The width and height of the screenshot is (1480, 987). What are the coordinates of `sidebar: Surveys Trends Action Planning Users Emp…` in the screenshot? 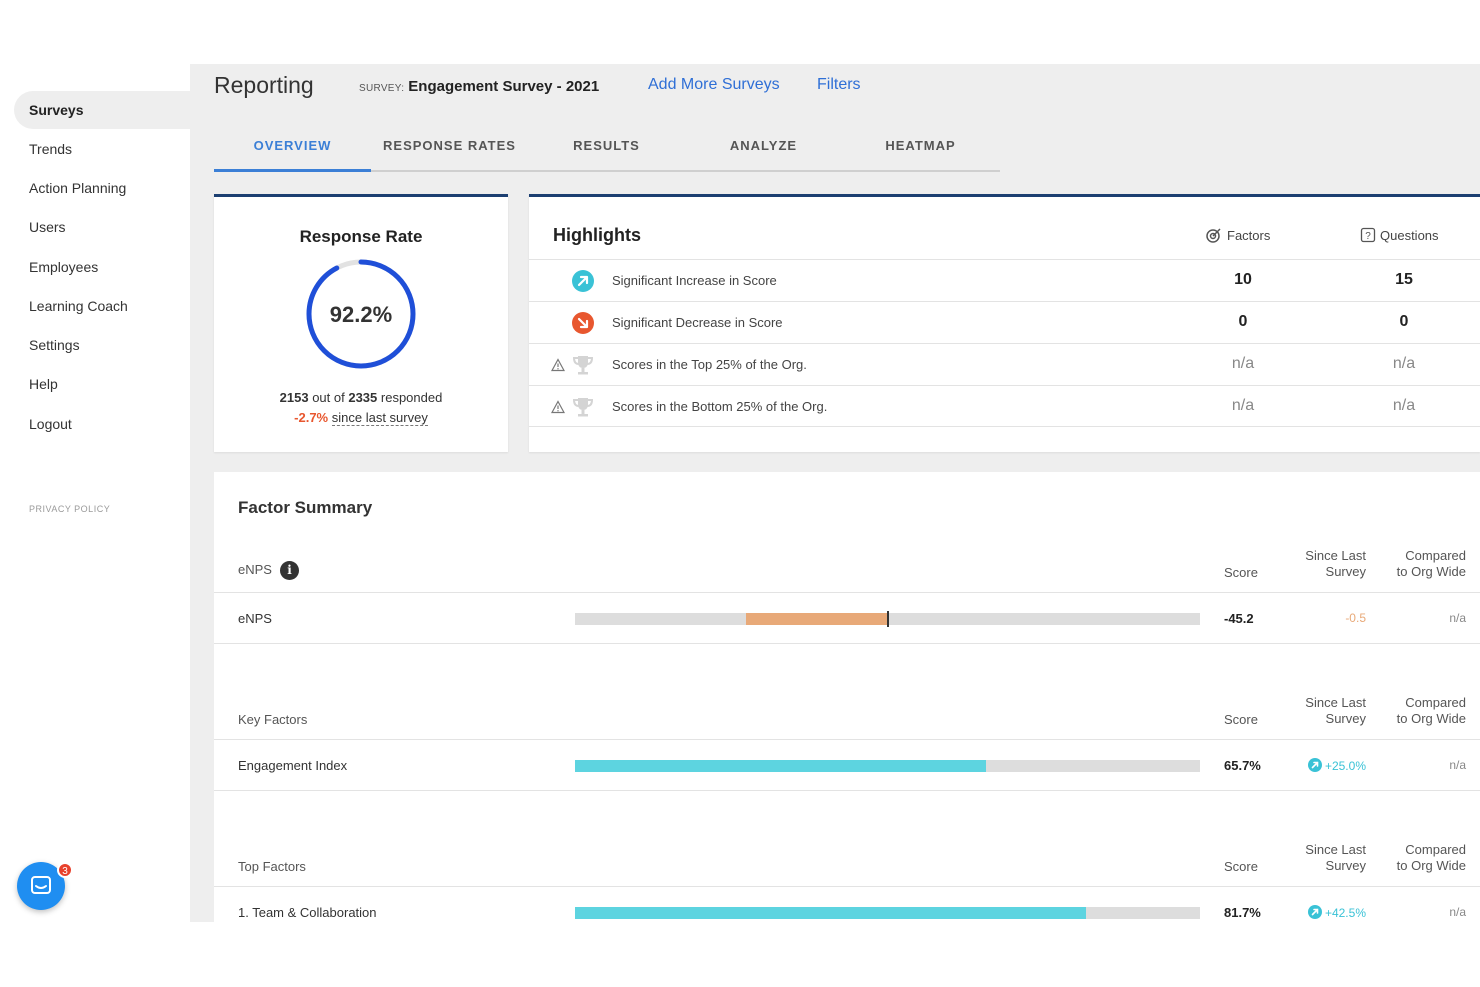 It's located at (95, 493).